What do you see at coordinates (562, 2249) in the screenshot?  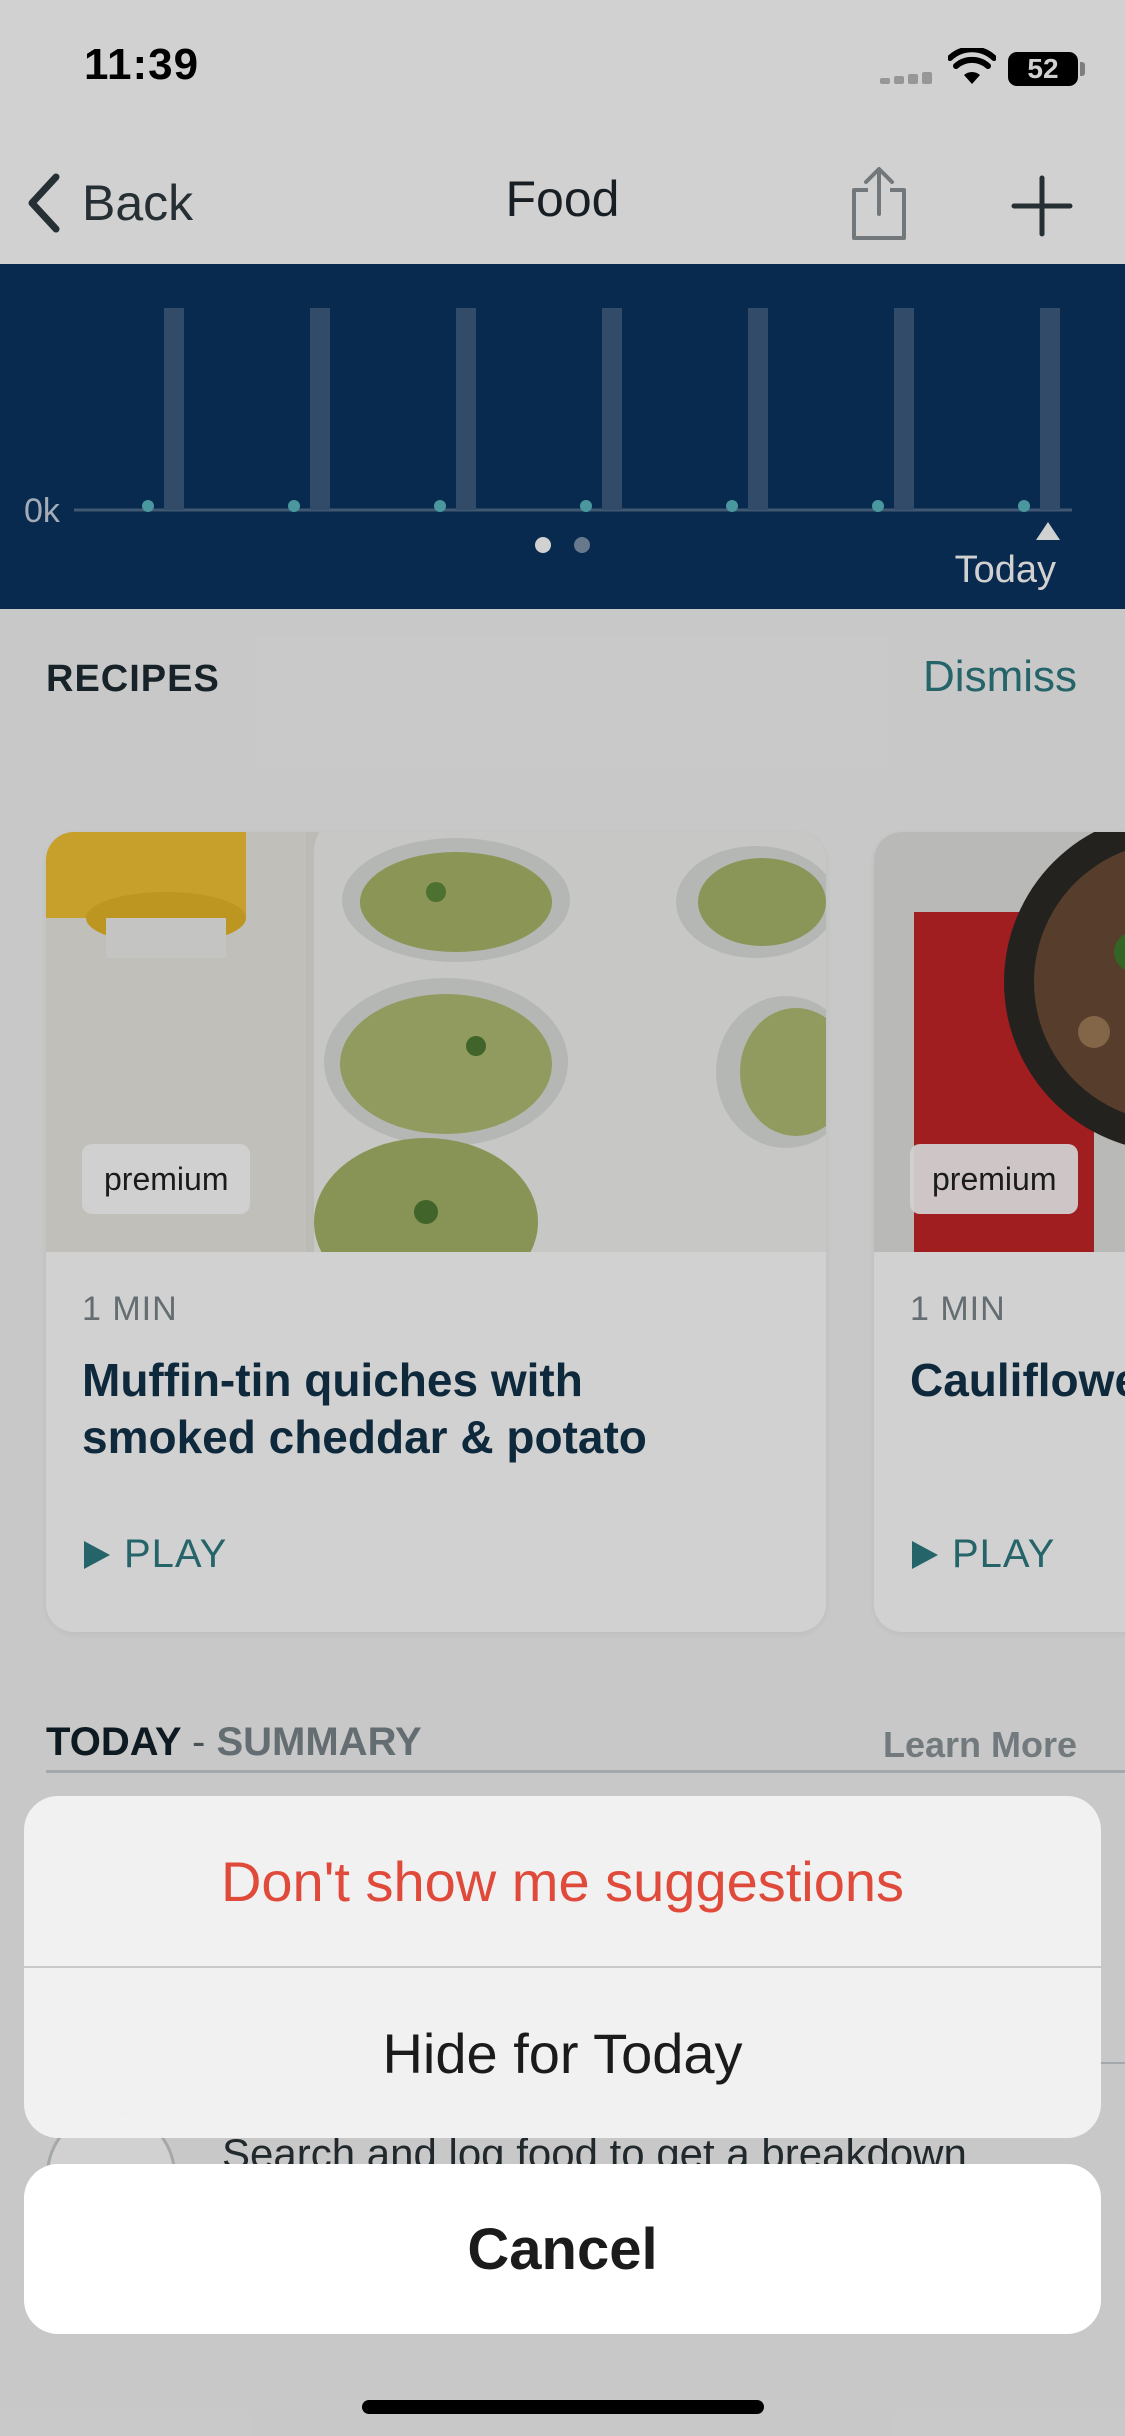 I see `cancel-button: Cancel` at bounding box center [562, 2249].